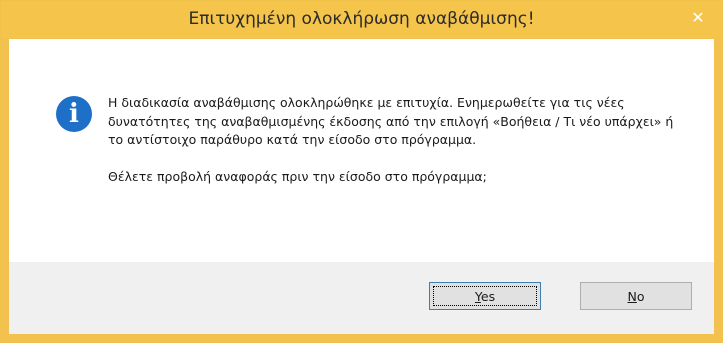 The height and width of the screenshot is (343, 723). I want to click on yes-button: Yes, so click(485, 296).